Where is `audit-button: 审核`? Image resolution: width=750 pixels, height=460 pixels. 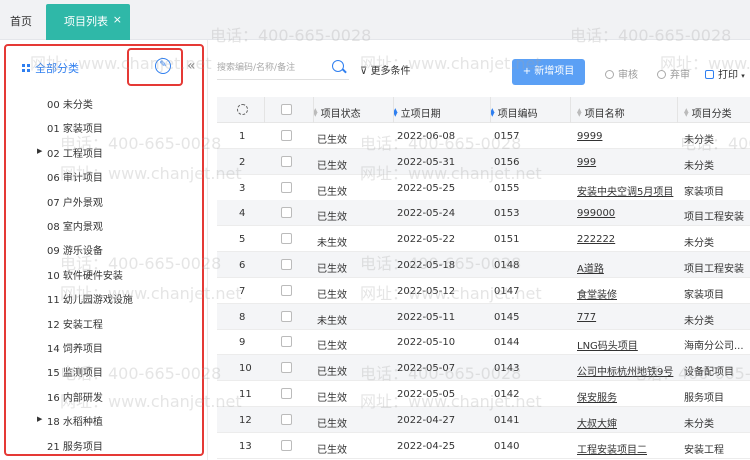 audit-button: 审核 is located at coordinates (621, 73).